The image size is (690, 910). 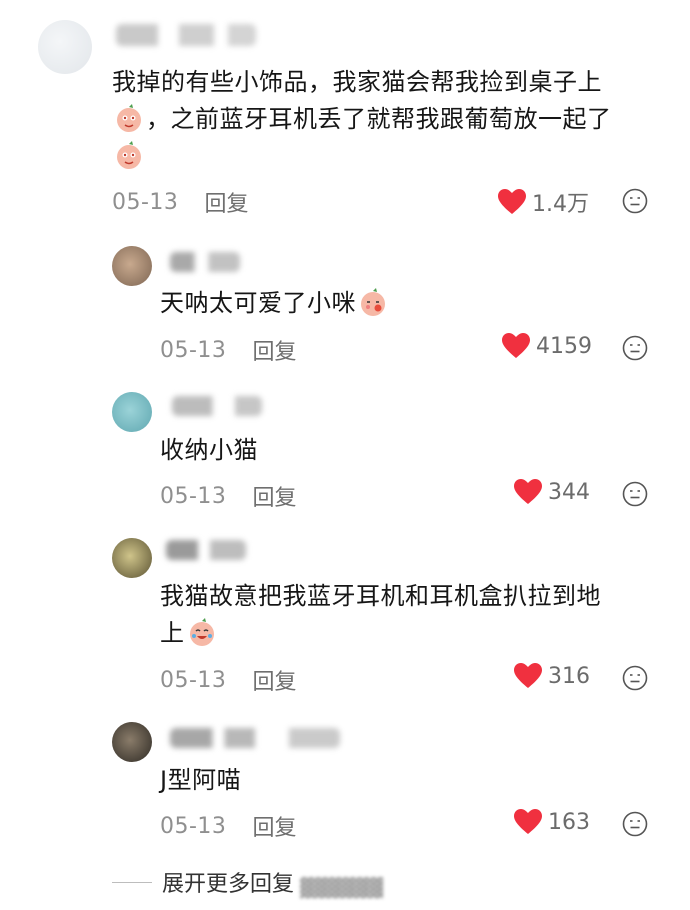 I want to click on reply-text: J型阿喵, so click(x=201, y=780).